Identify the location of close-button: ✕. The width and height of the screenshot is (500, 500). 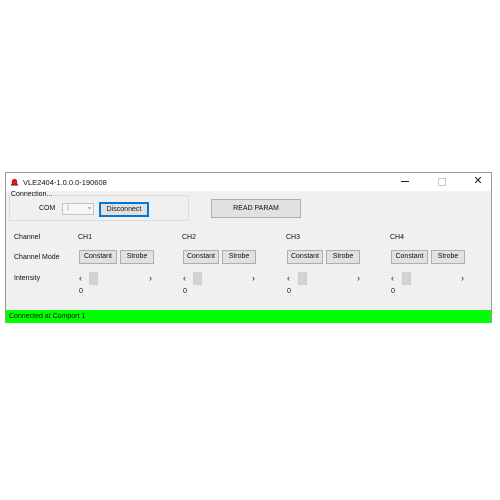
(478, 181).